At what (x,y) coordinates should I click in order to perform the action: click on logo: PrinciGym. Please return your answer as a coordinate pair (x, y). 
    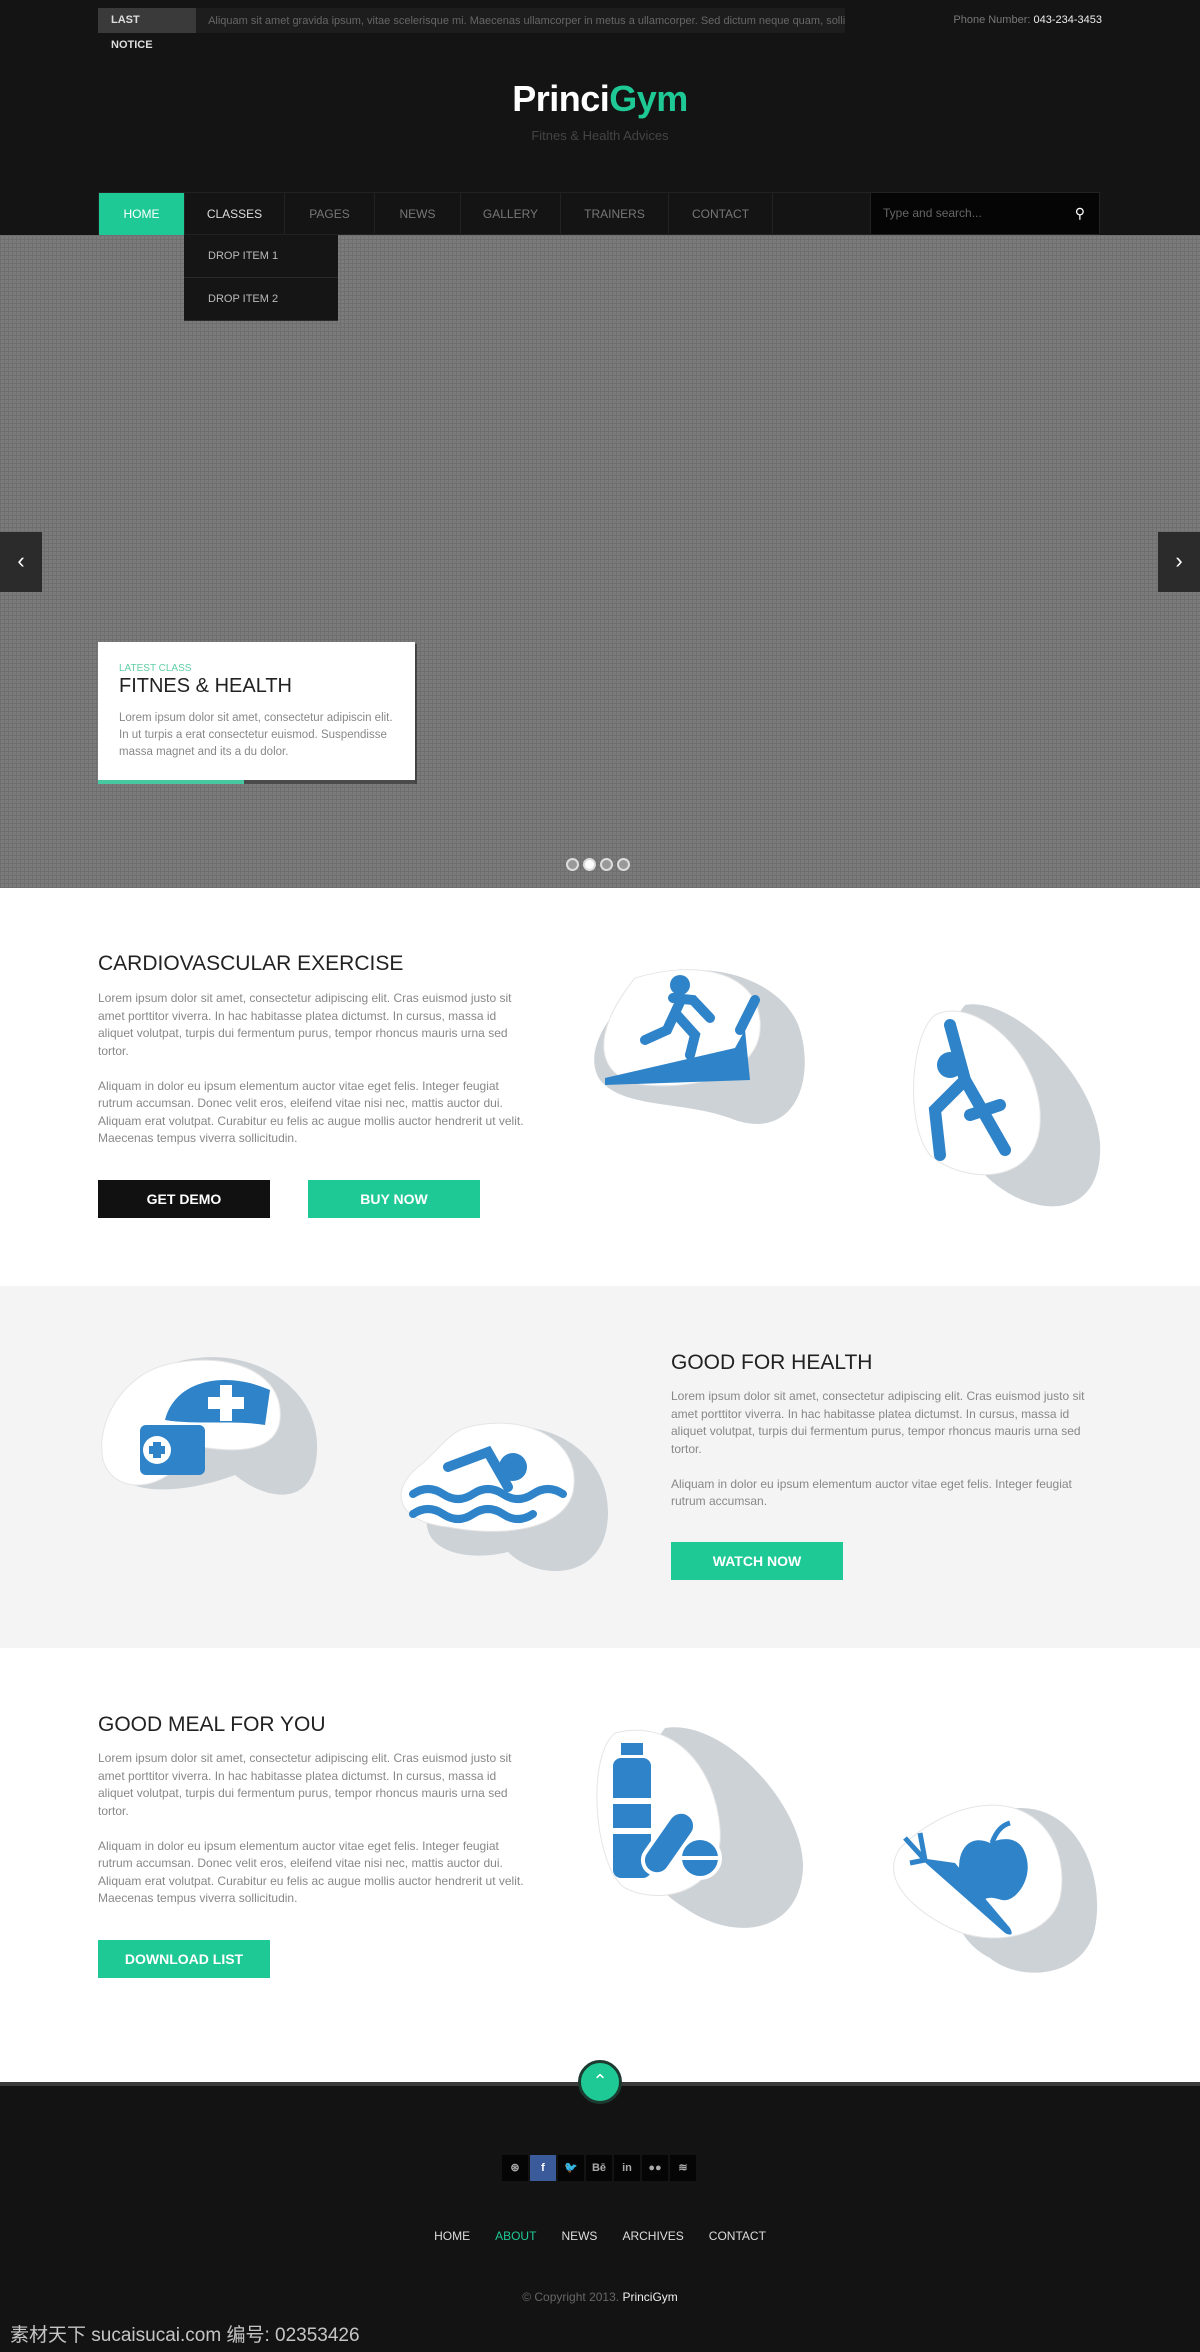
    Looking at the image, I should click on (600, 99).